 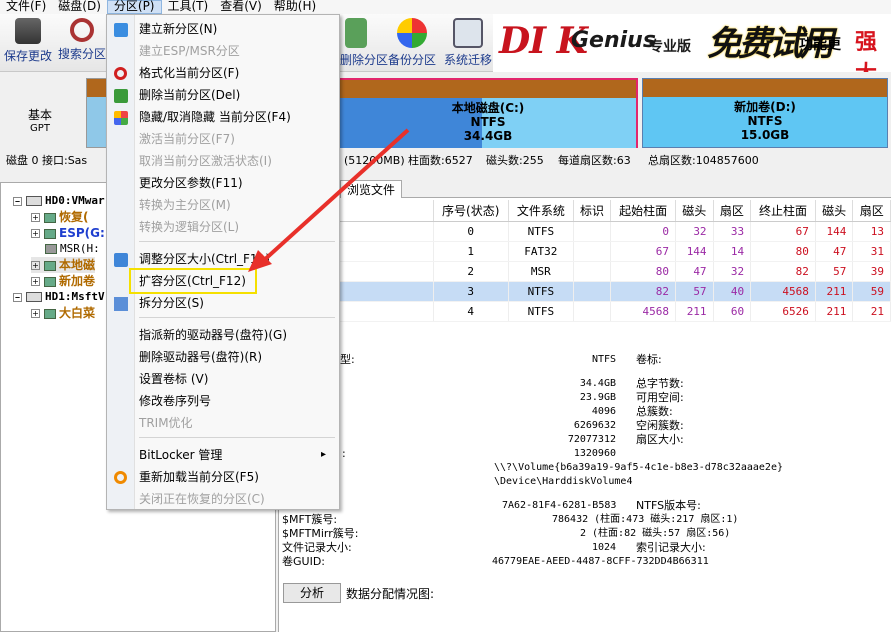 I want to click on backup-partition-button: 备份分区, so click(x=412, y=42).